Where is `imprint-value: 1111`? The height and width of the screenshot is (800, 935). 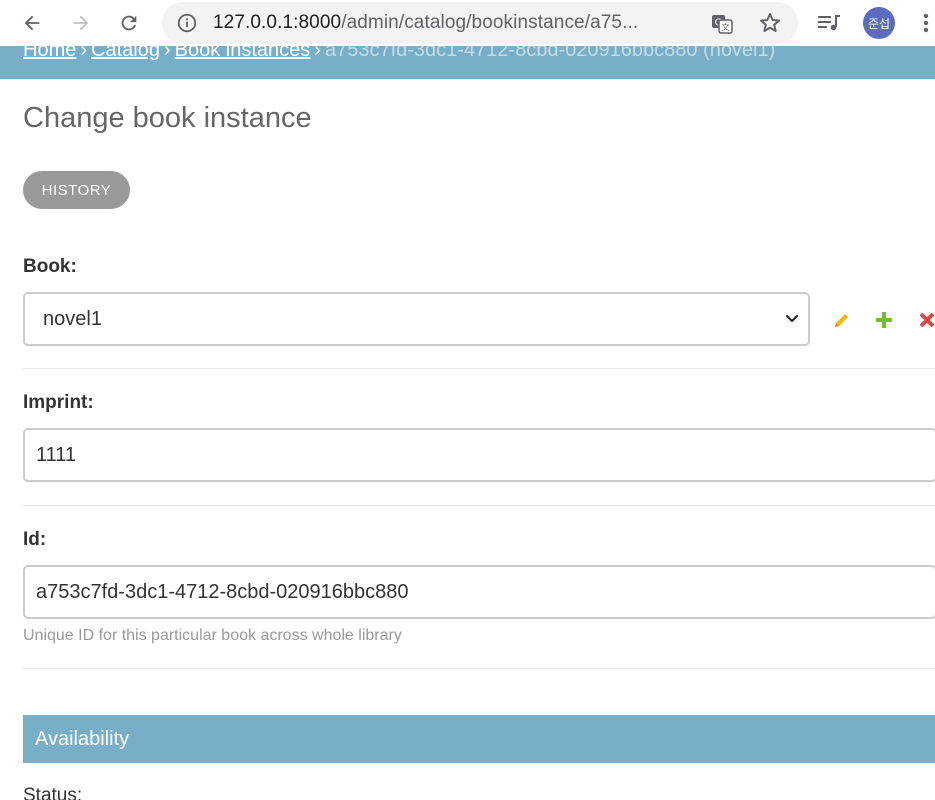
imprint-value: 1111 is located at coordinates (56, 454).